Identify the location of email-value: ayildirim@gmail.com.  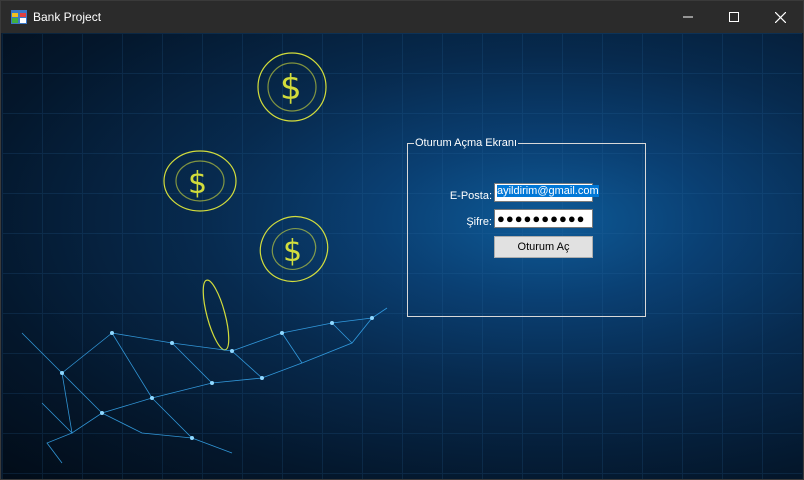
(548, 191).